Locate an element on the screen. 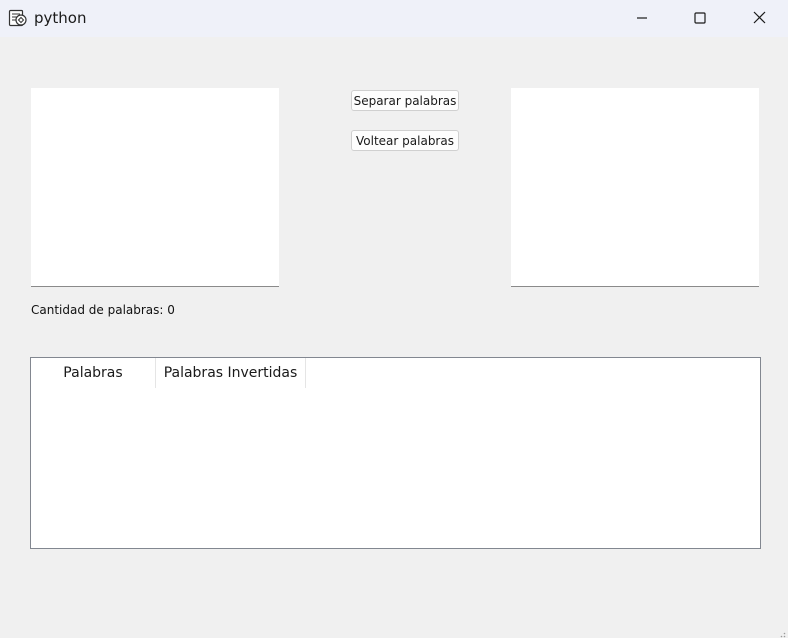  resize-grip-icon is located at coordinates (781, 632).